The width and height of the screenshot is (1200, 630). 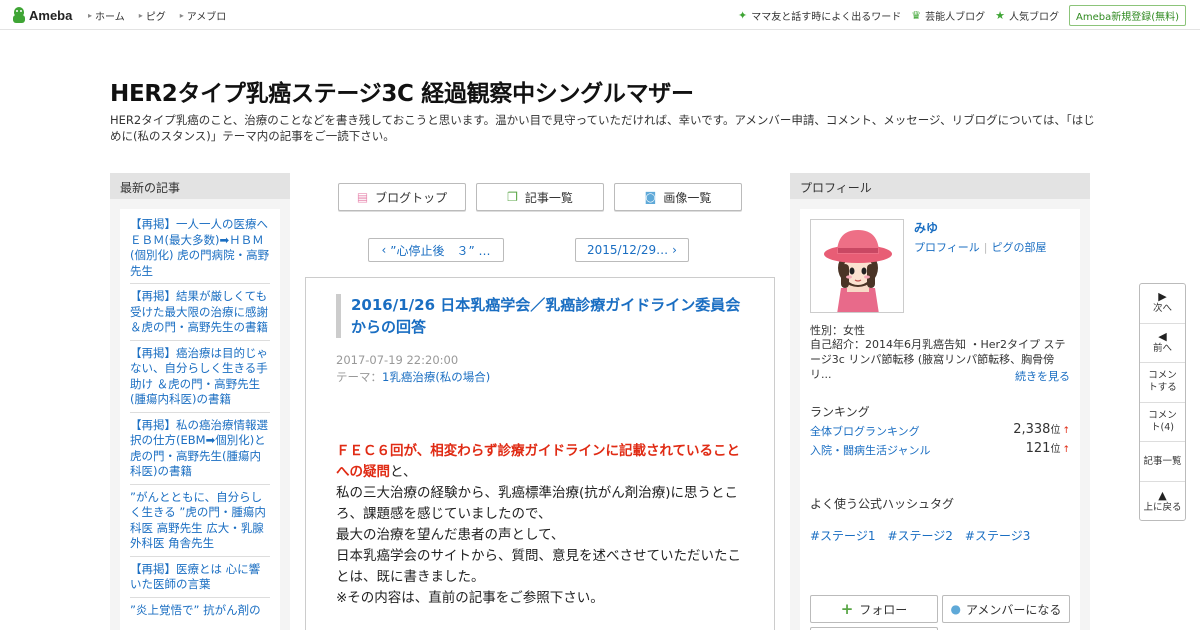 I want to click on chevron-right-icon: ›, so click(x=674, y=250).